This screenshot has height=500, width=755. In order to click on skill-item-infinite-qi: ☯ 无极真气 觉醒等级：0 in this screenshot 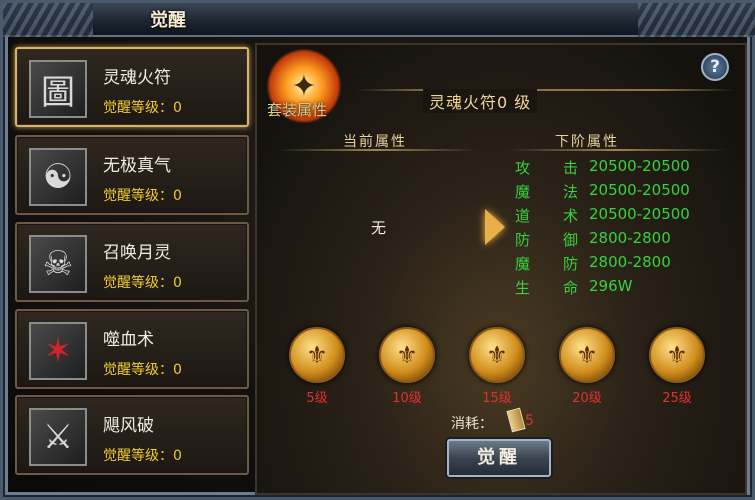, I will do `click(132, 175)`.